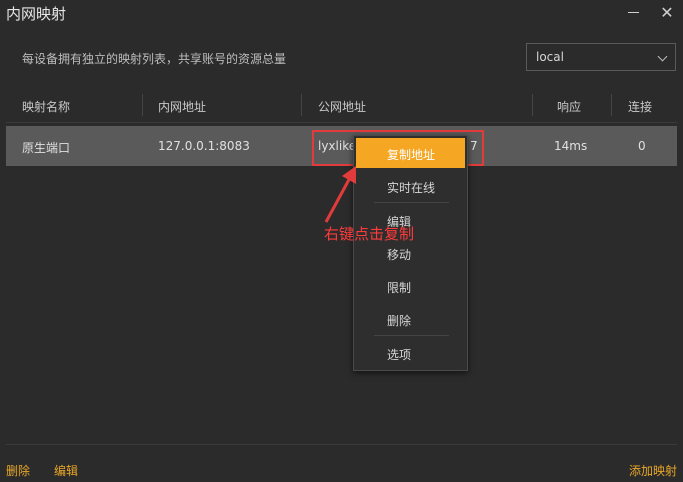  I want to click on column-header-public: 公网地址, so click(342, 106).